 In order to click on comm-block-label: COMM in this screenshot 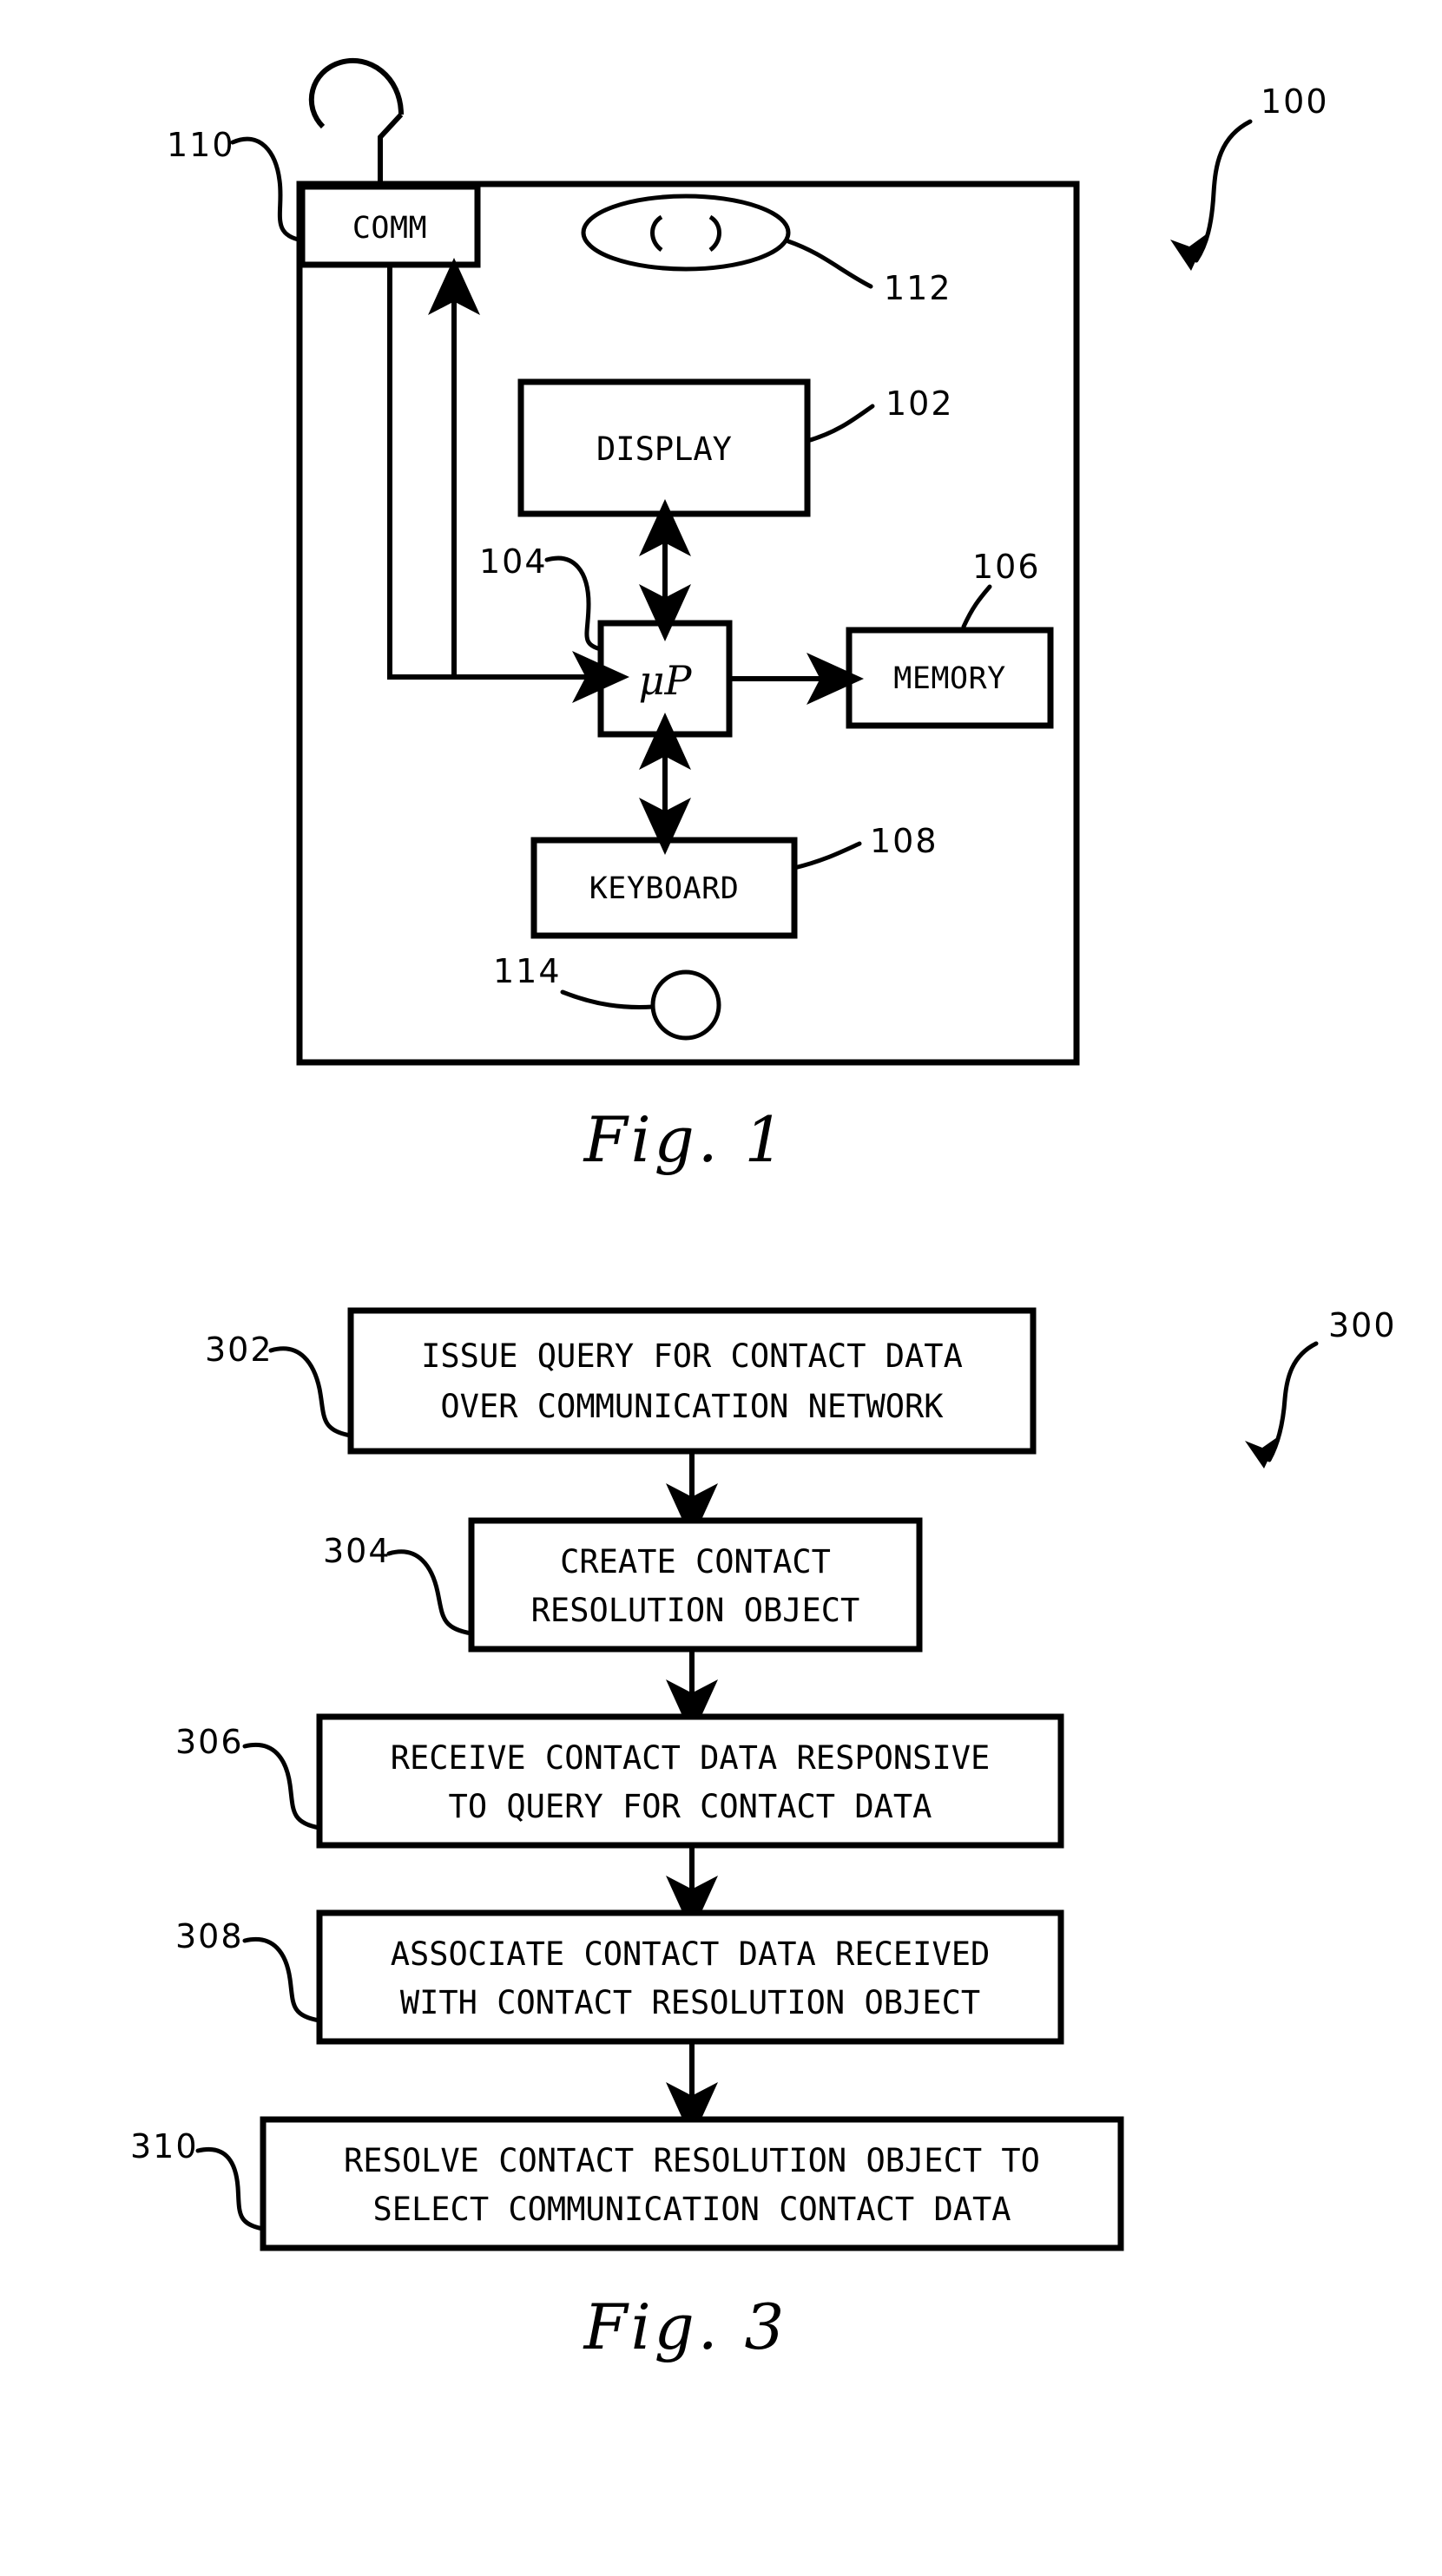, I will do `click(389, 229)`.